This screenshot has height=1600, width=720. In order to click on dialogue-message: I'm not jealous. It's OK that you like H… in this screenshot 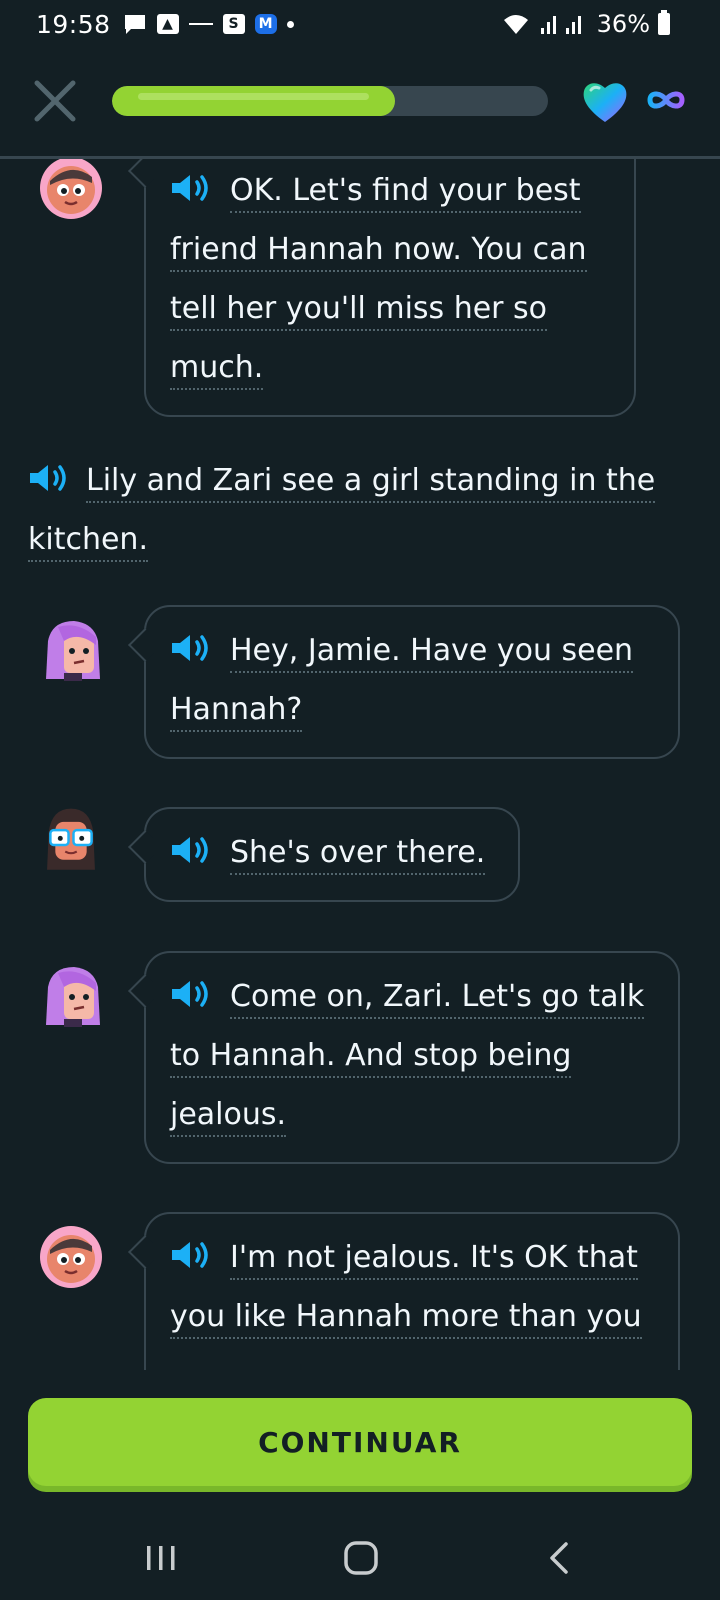, I will do `click(360, 1291)`.